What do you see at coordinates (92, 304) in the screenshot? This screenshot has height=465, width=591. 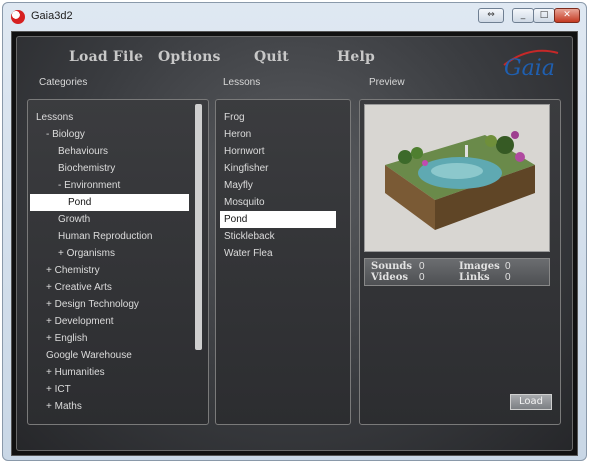 I see `category-item: + Design Technology` at bounding box center [92, 304].